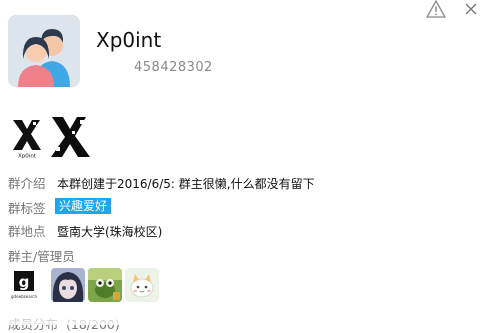 The image size is (485, 333). Describe the element at coordinates (27, 231) in the screenshot. I see `location-label: 群地点` at that location.